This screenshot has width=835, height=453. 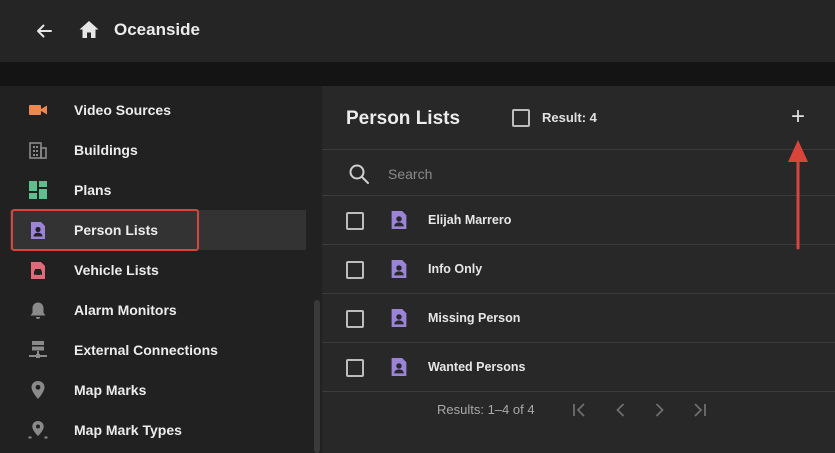 I want to click on list-item: Info Only, so click(x=578, y=269).